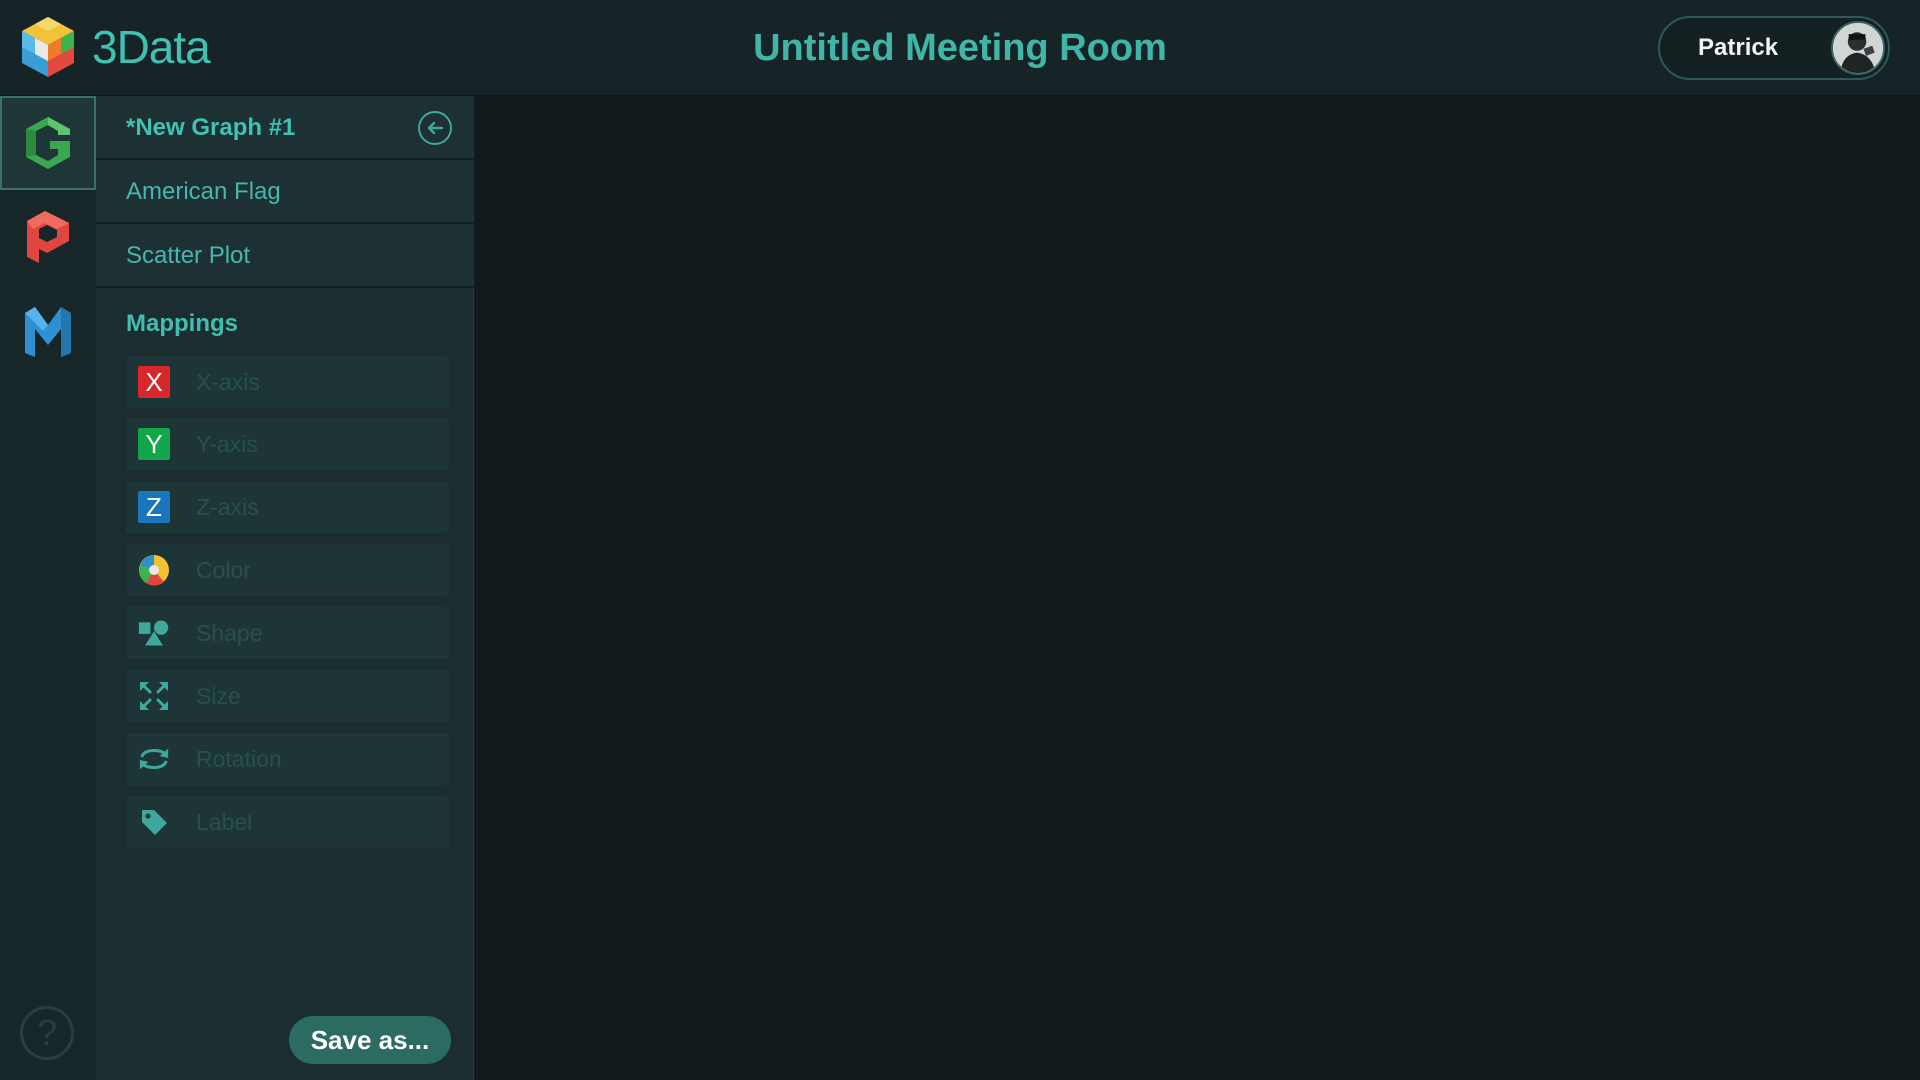 This screenshot has height=1080, width=1920. Describe the element at coordinates (48, 588) in the screenshot. I see `tool-rail: ?` at that location.